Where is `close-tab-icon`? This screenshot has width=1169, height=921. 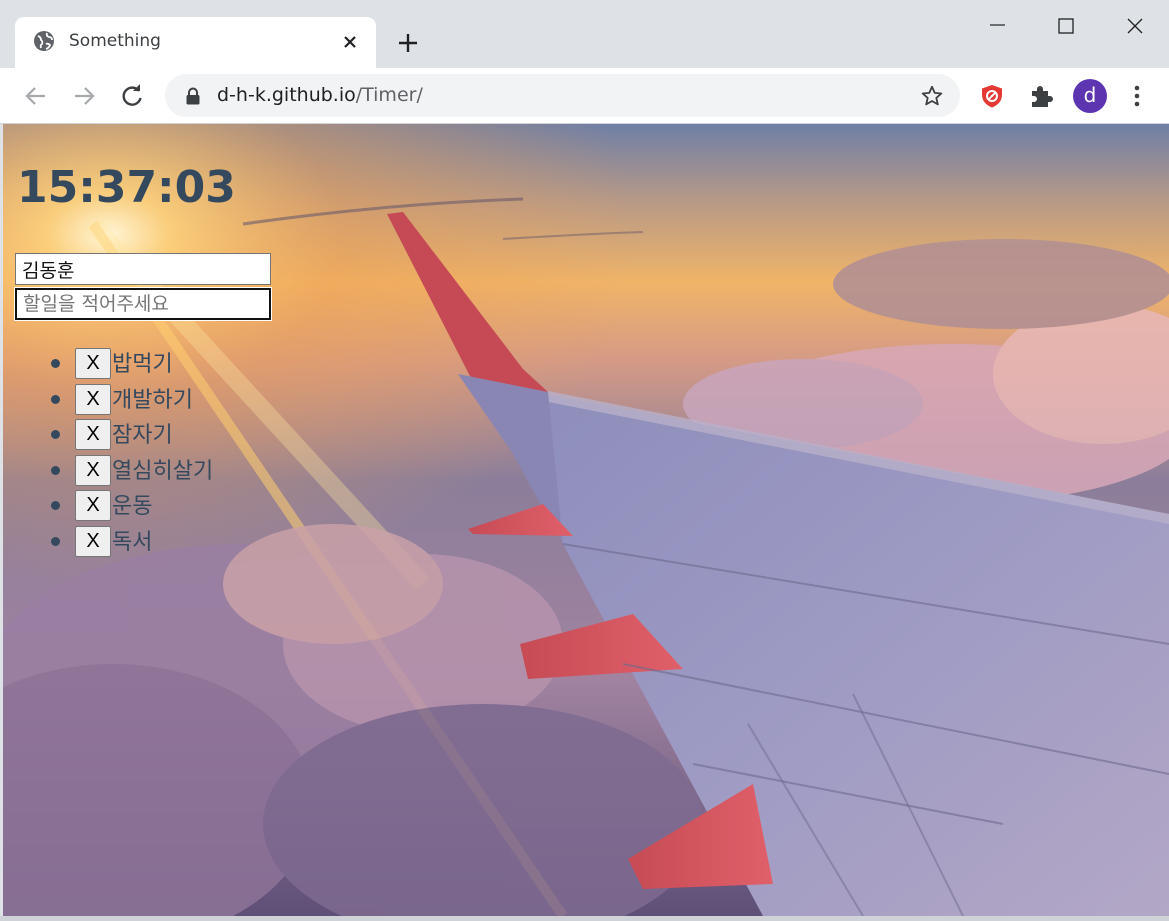 close-tab-icon is located at coordinates (350, 42).